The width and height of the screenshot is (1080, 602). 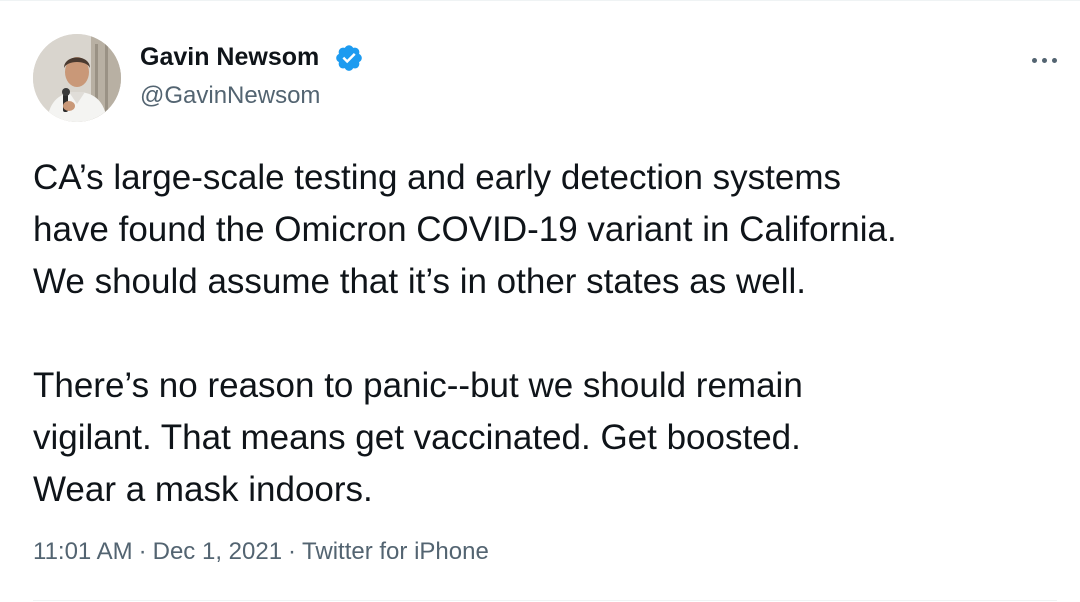 What do you see at coordinates (1034, 60) in the screenshot?
I see `more-options-icon` at bounding box center [1034, 60].